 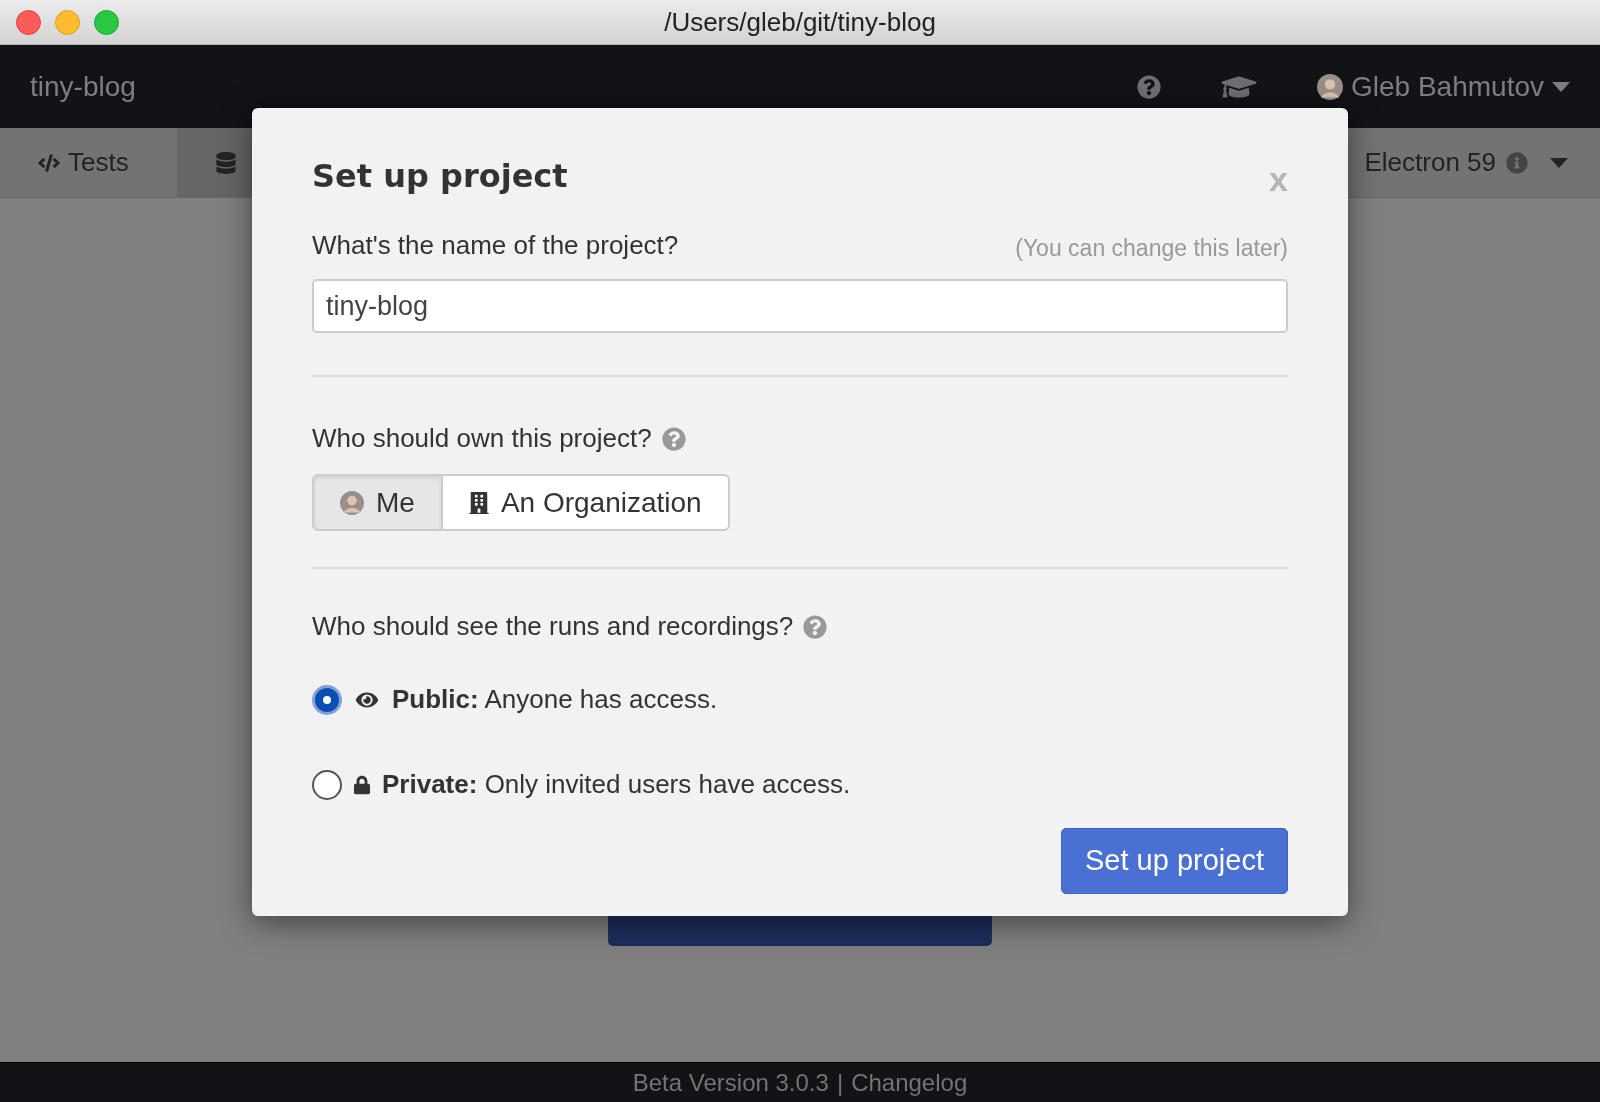 What do you see at coordinates (49, 162) in the screenshot?
I see `code-icon` at bounding box center [49, 162].